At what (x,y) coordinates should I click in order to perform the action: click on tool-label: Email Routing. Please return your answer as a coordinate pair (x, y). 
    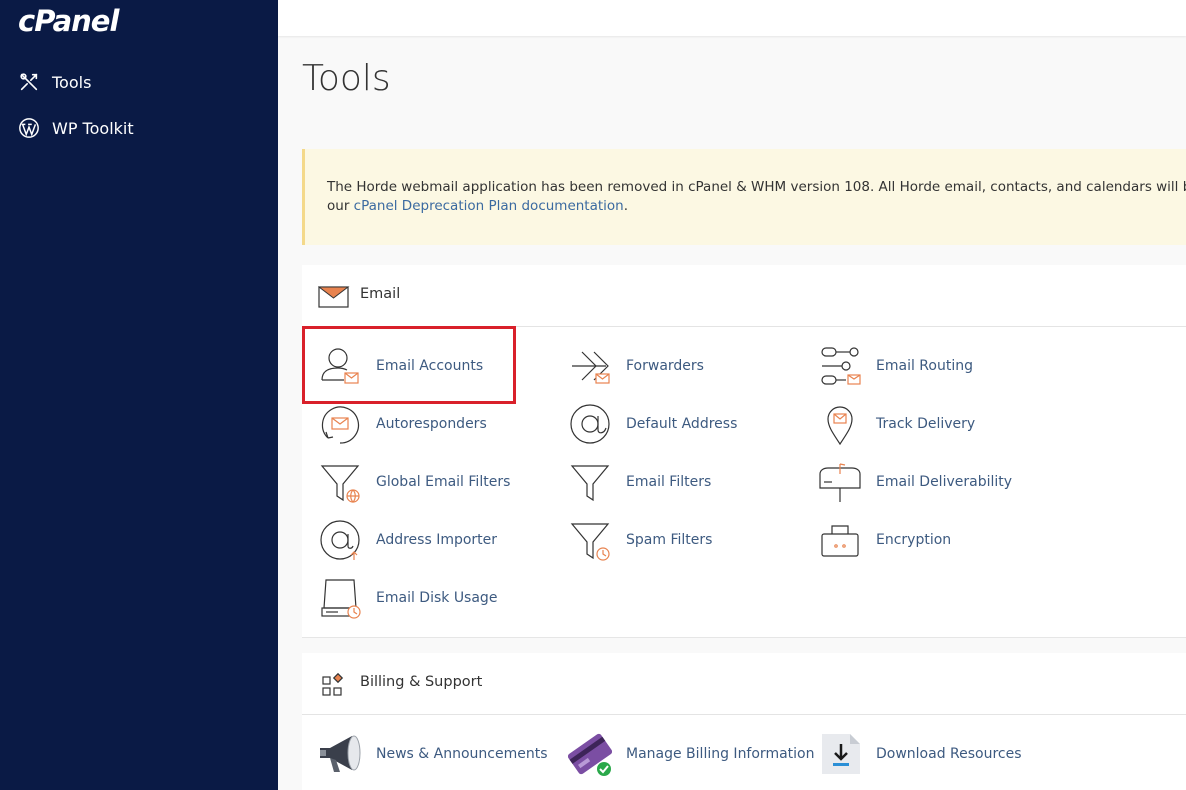
    Looking at the image, I should click on (924, 366).